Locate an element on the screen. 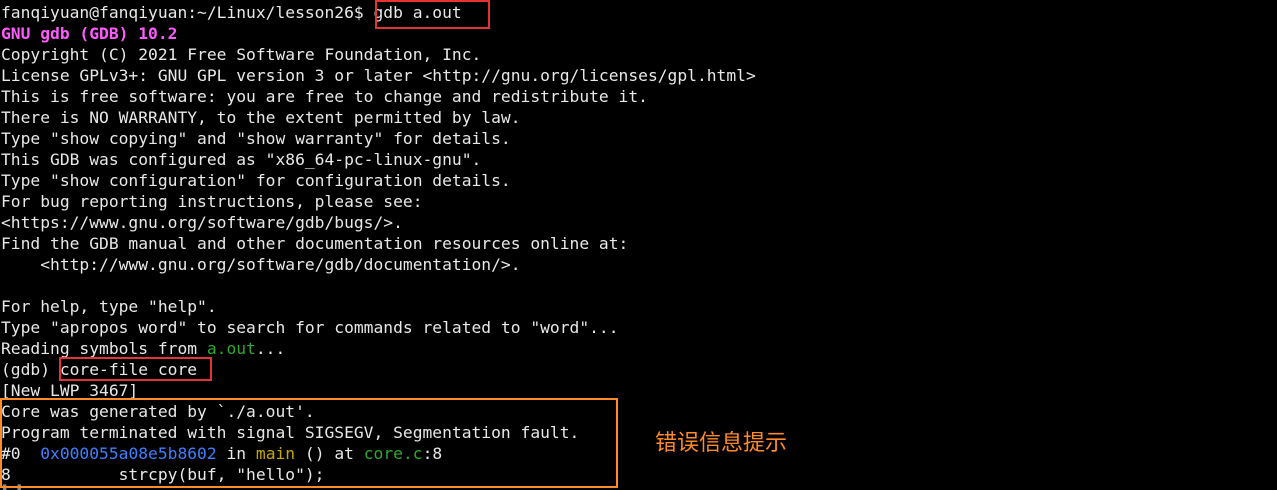 The width and height of the screenshot is (1277, 490). gdb-command-highlight-box is located at coordinates (432, 14).